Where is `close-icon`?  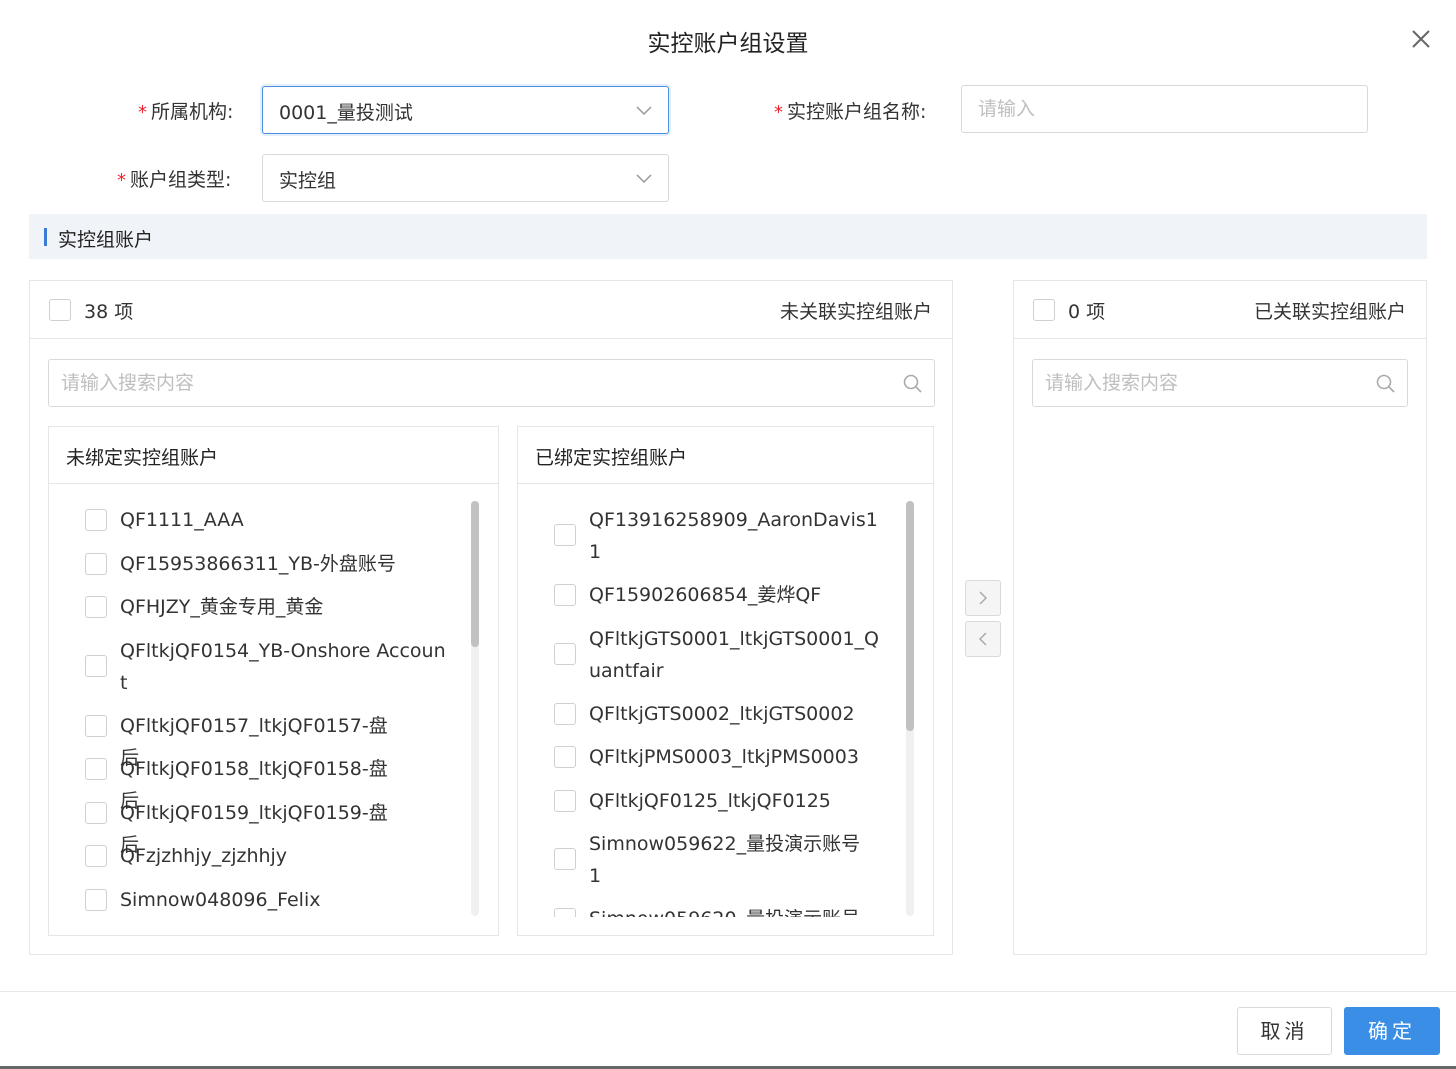 close-icon is located at coordinates (1421, 39).